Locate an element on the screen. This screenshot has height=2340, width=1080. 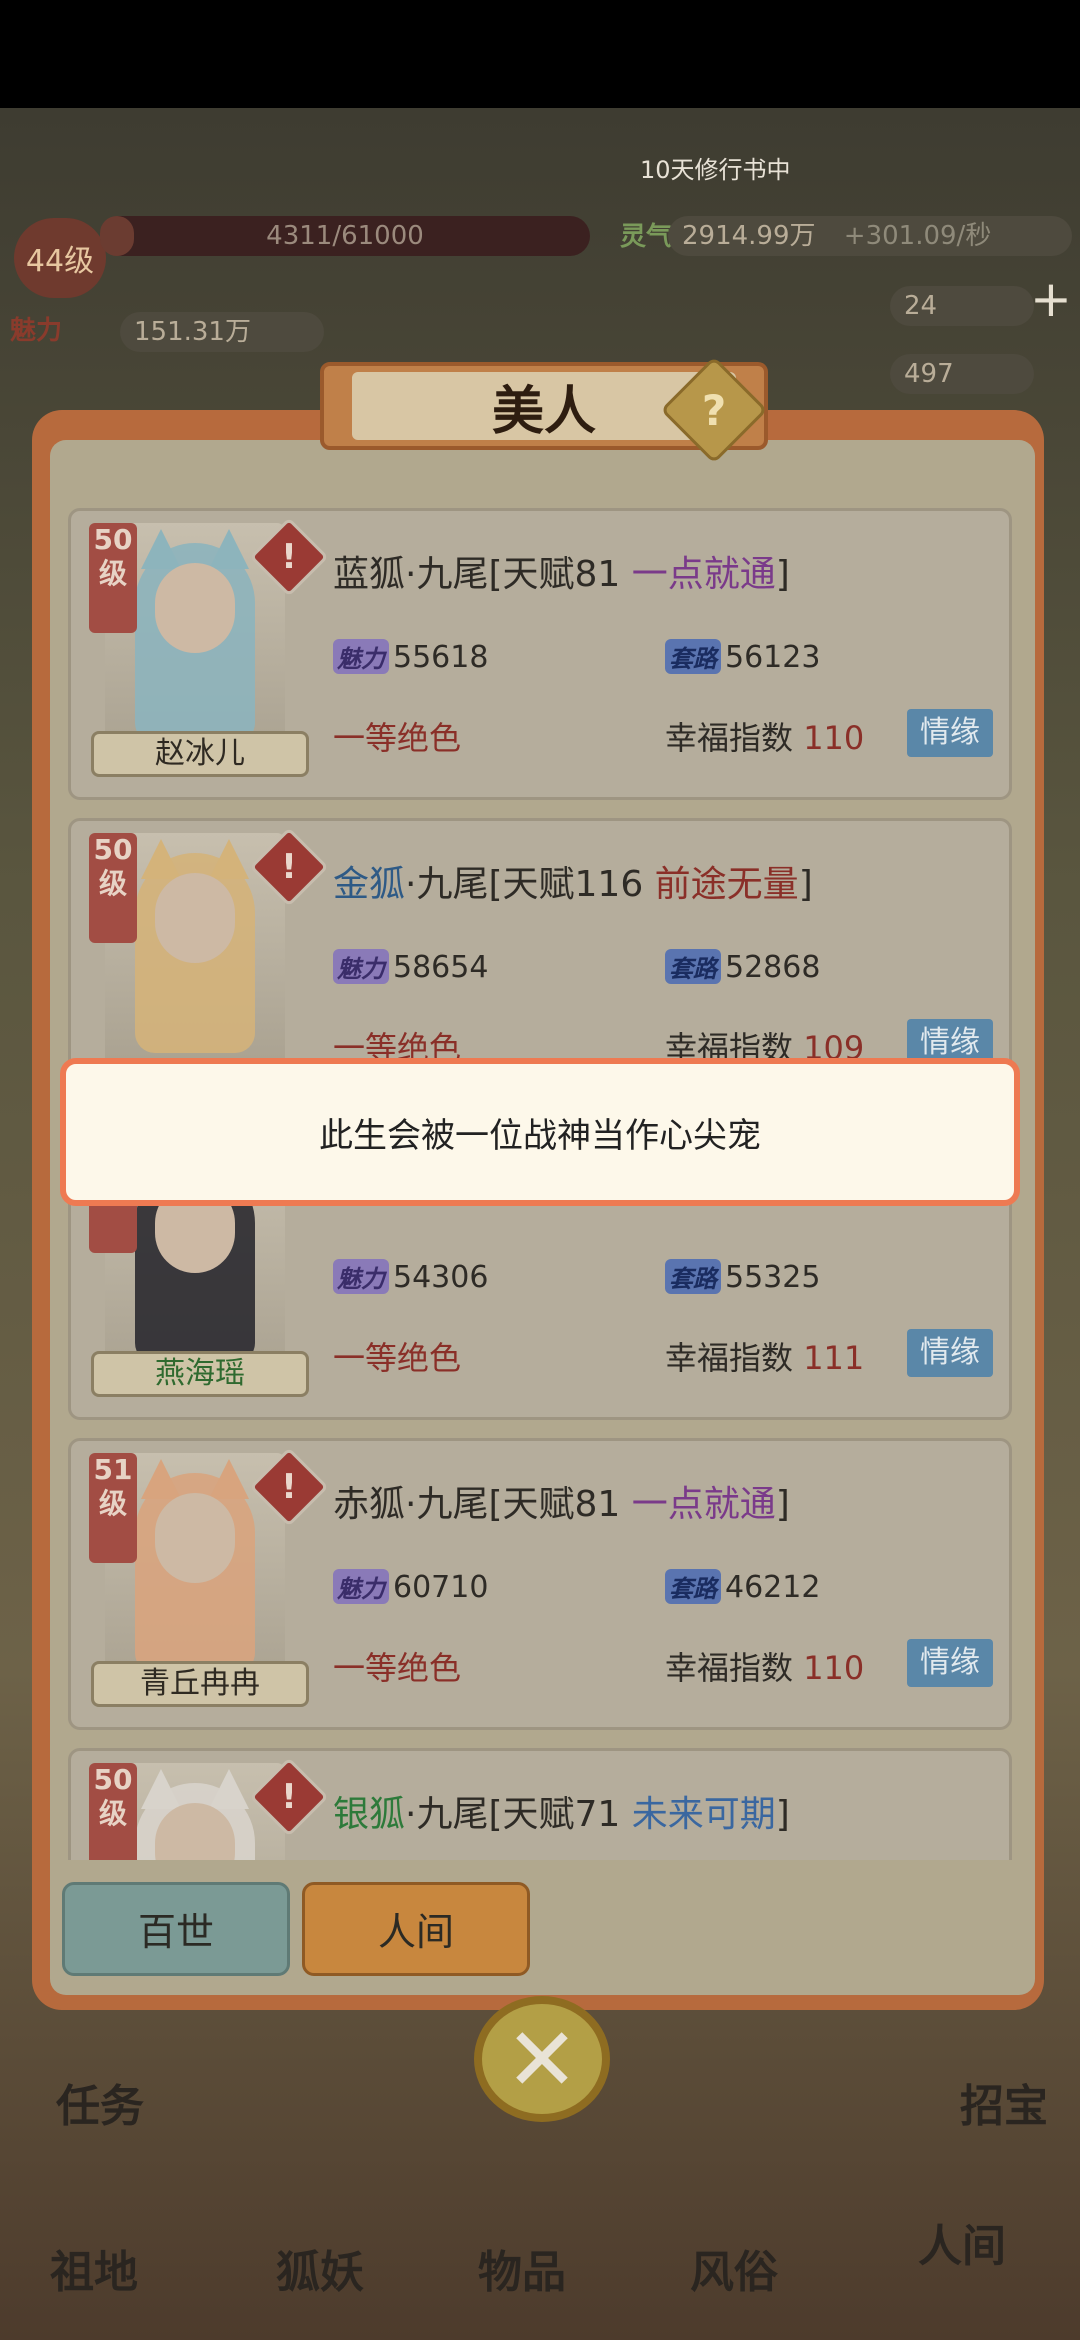
list-item: 50级 ! 银狐·九尾[天赋71 未来可期] is located at coordinates (540, 1804).